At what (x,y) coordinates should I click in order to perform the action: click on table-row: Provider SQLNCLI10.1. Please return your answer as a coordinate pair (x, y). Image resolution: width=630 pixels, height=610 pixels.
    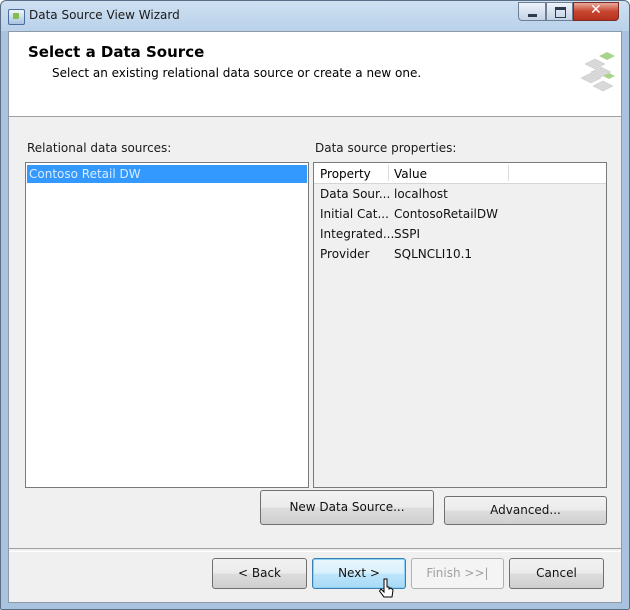
    Looking at the image, I should click on (460, 254).